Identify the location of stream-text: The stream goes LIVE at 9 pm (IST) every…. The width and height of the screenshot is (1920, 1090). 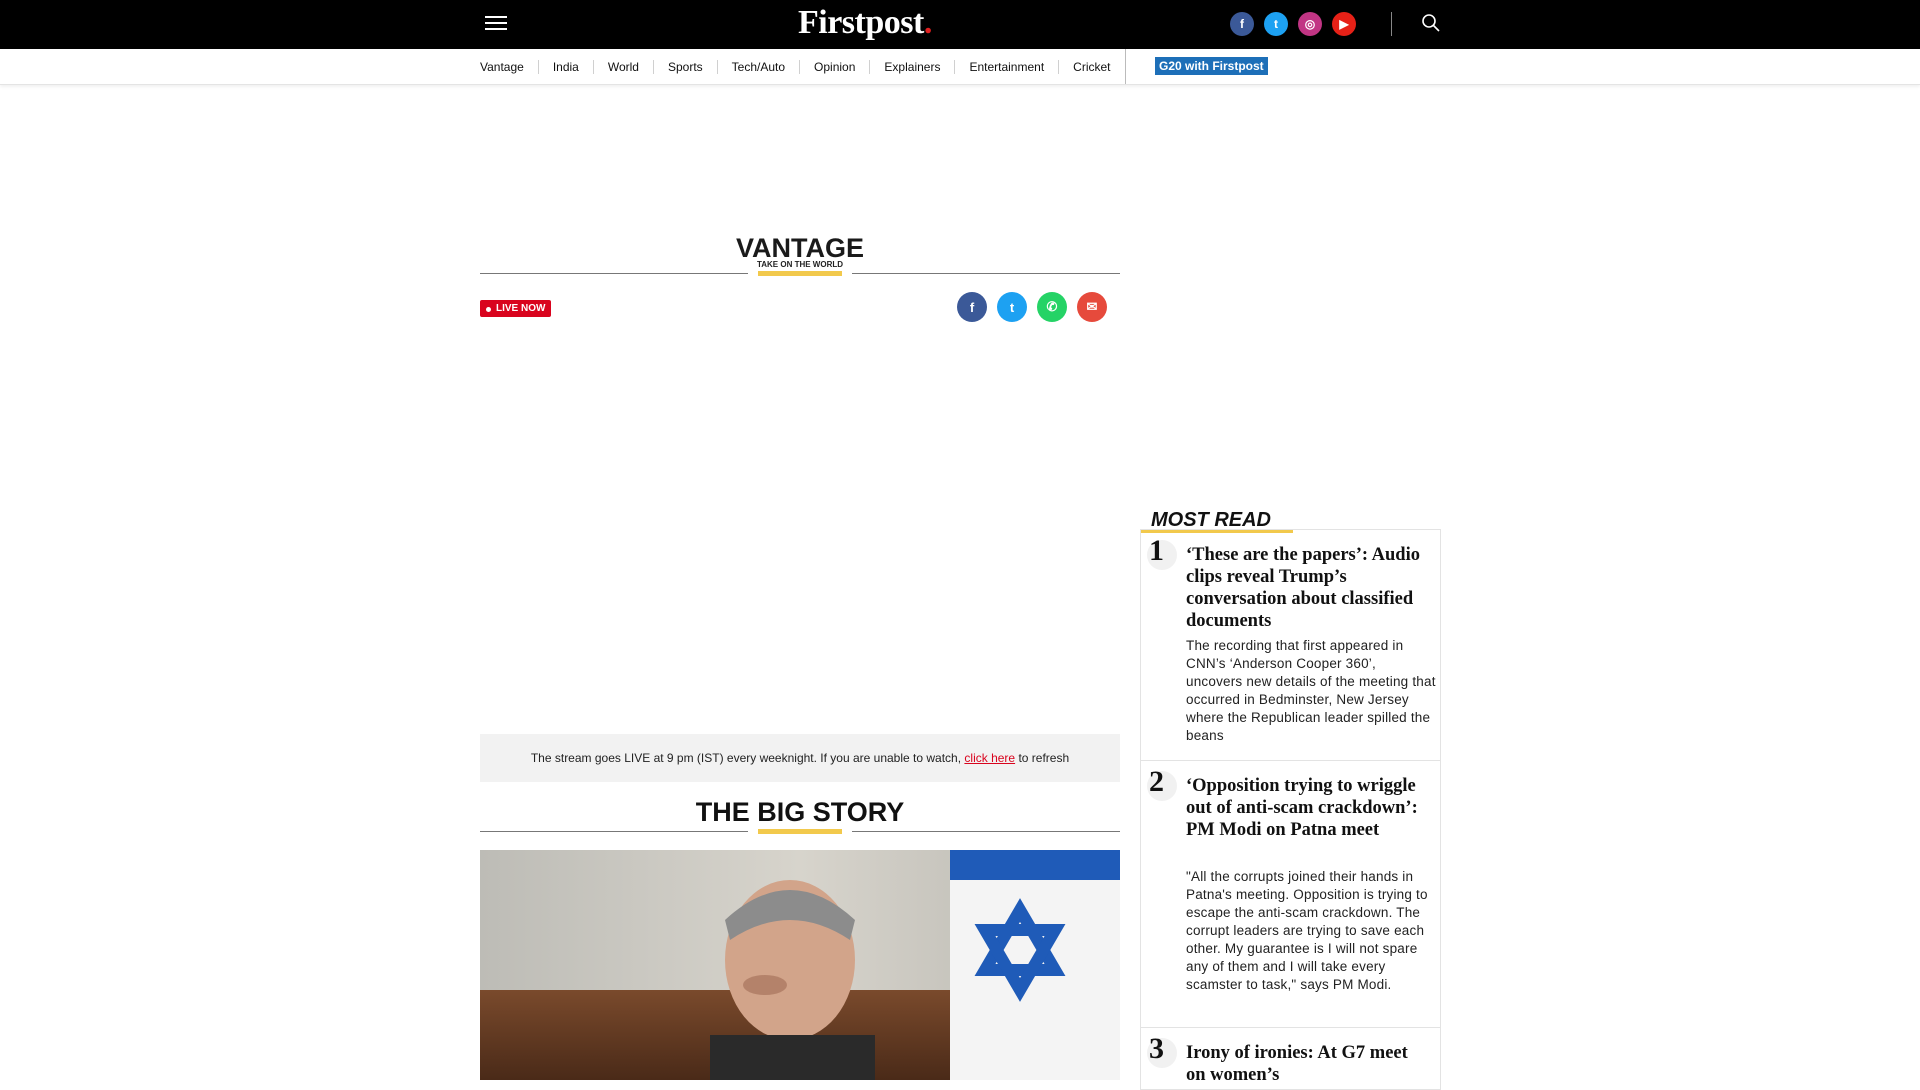
(746, 758).